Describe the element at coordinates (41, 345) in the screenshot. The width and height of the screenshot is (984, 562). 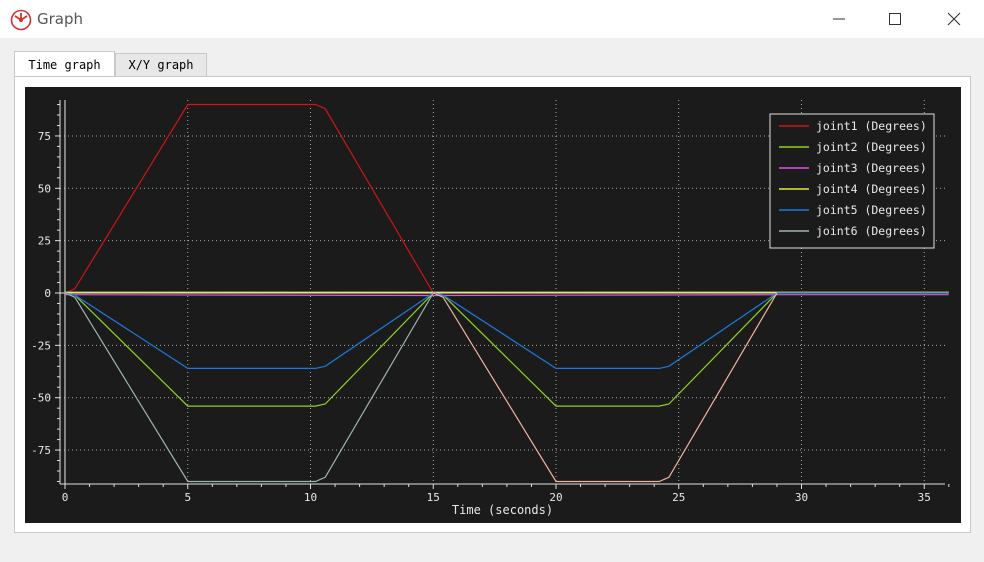
I see `y-tick-label: -25` at that location.